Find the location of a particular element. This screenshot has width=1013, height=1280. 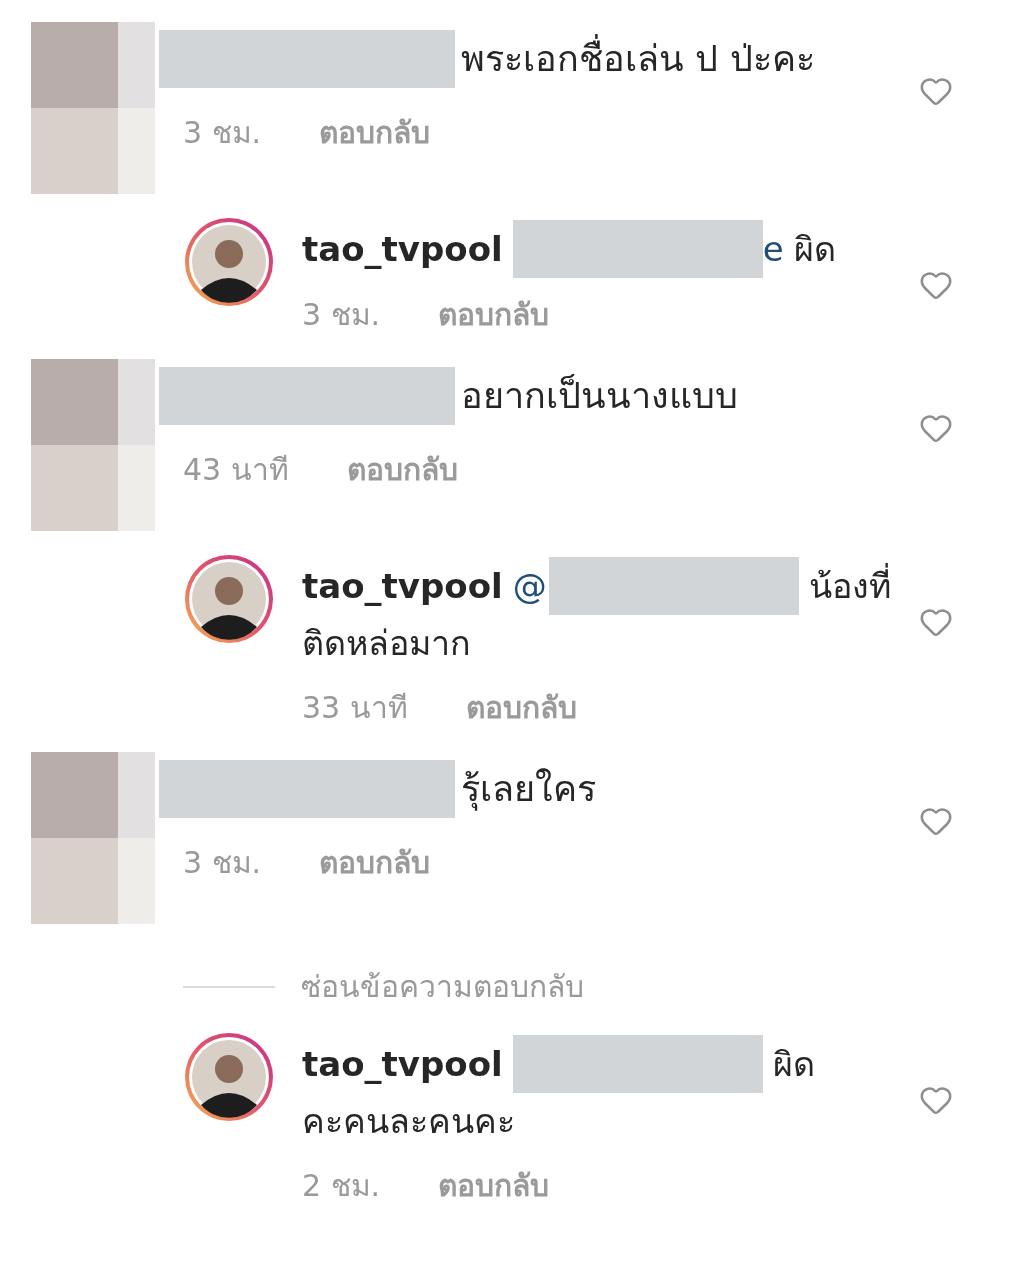

comment-time: 43 นาที is located at coordinates (236, 470).